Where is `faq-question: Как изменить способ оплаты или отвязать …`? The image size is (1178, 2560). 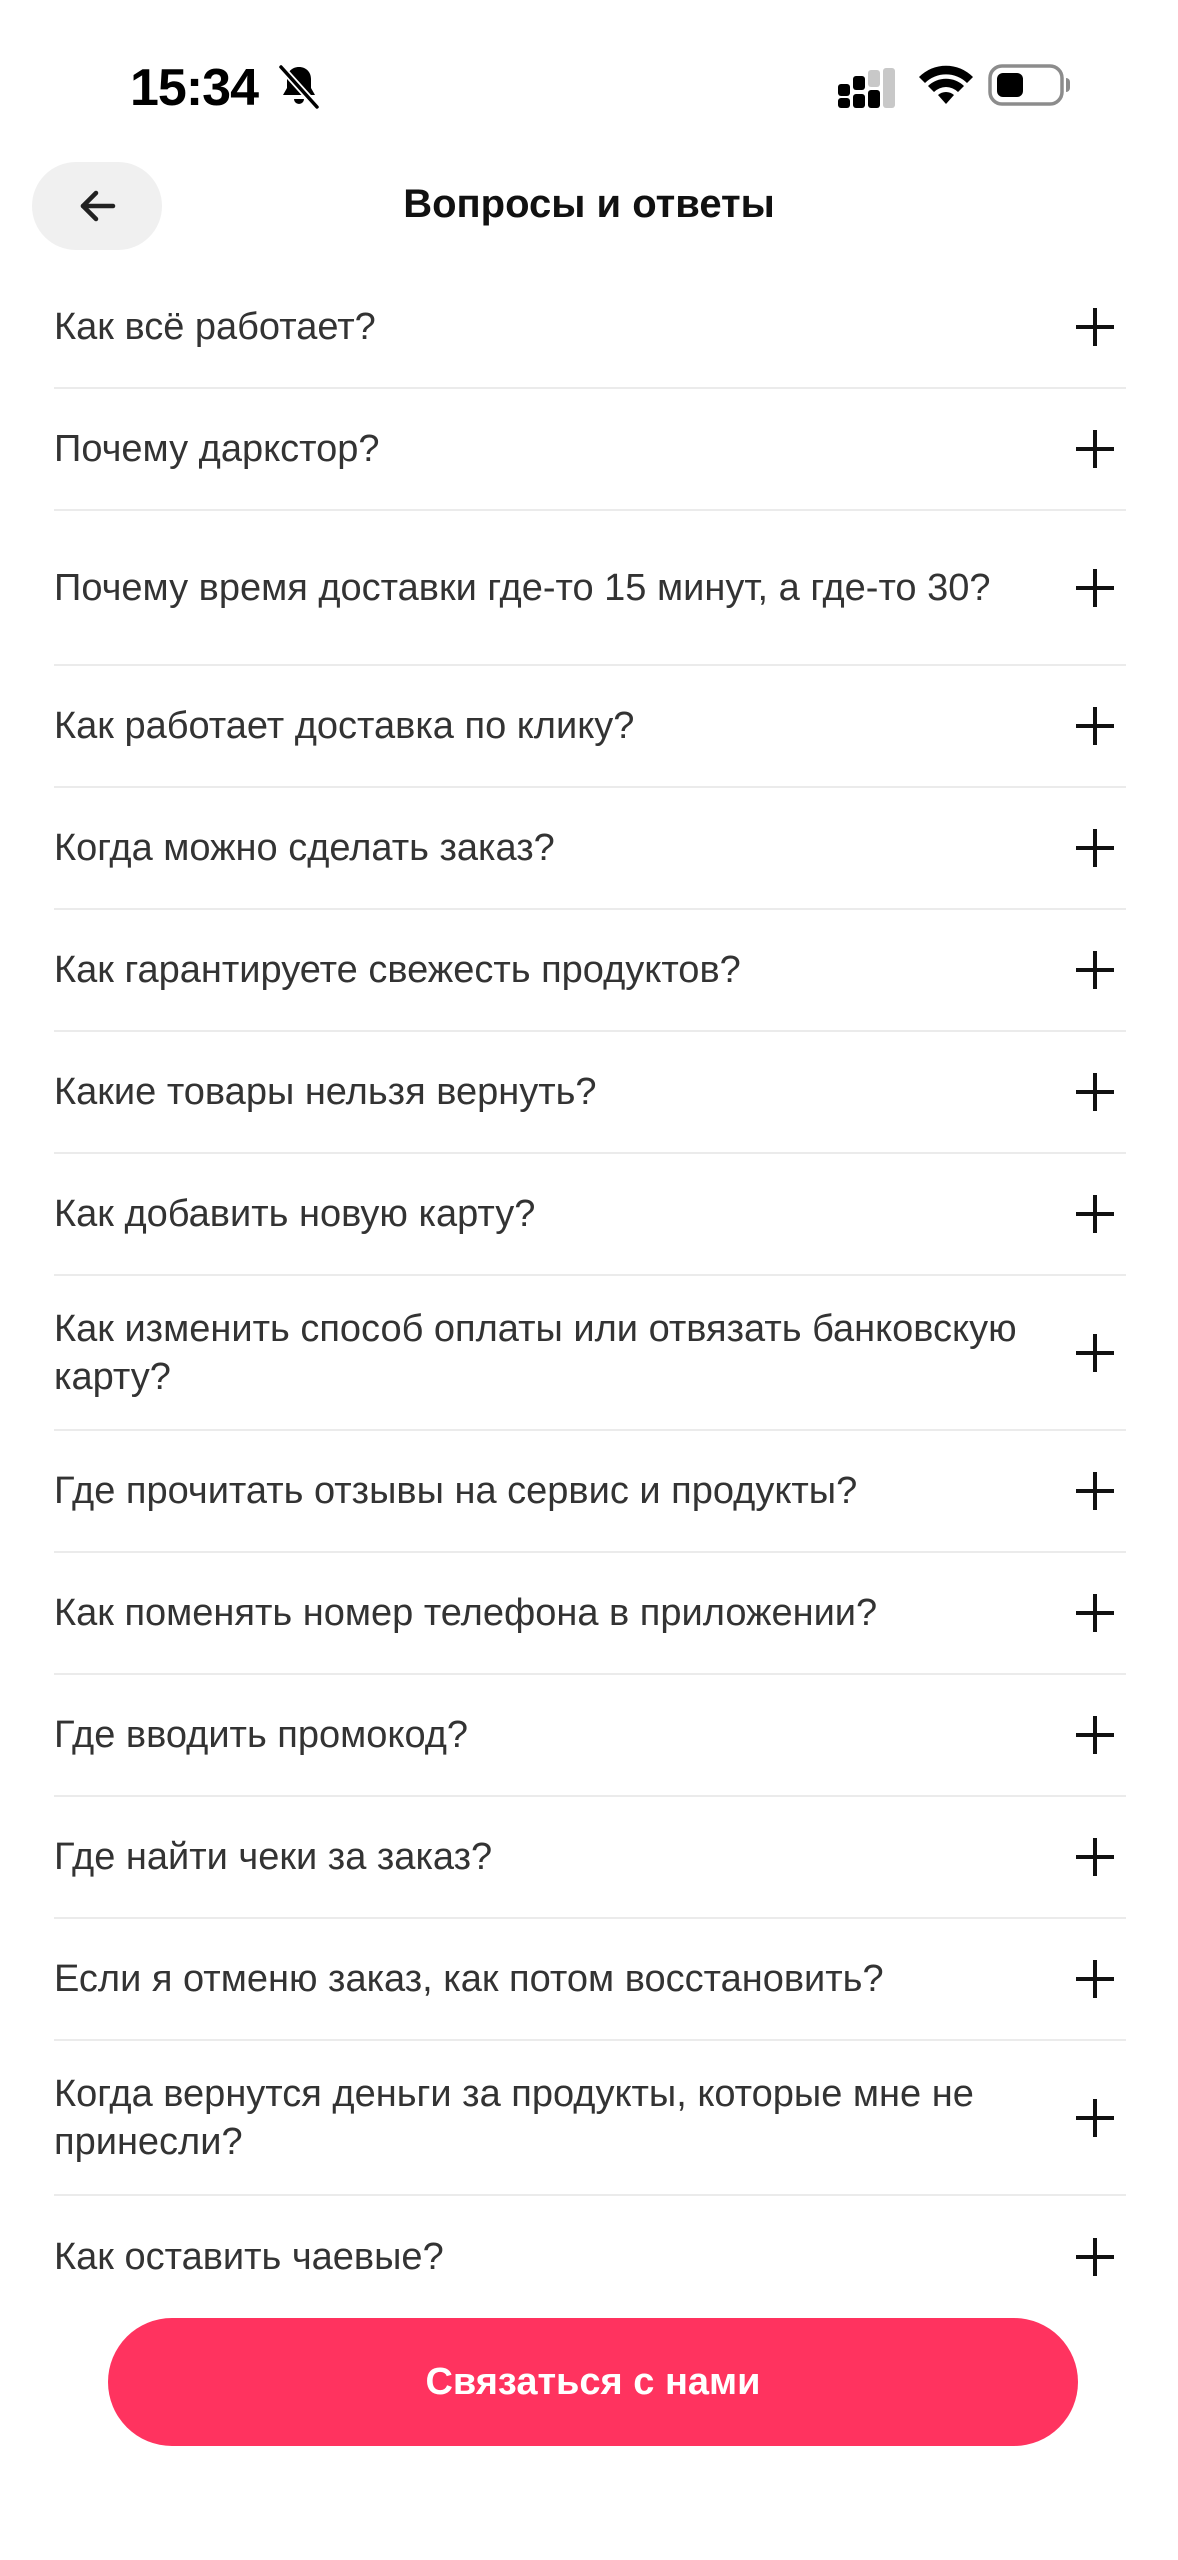 faq-question: Как изменить способ оплаты или отвязать … is located at coordinates (535, 1352).